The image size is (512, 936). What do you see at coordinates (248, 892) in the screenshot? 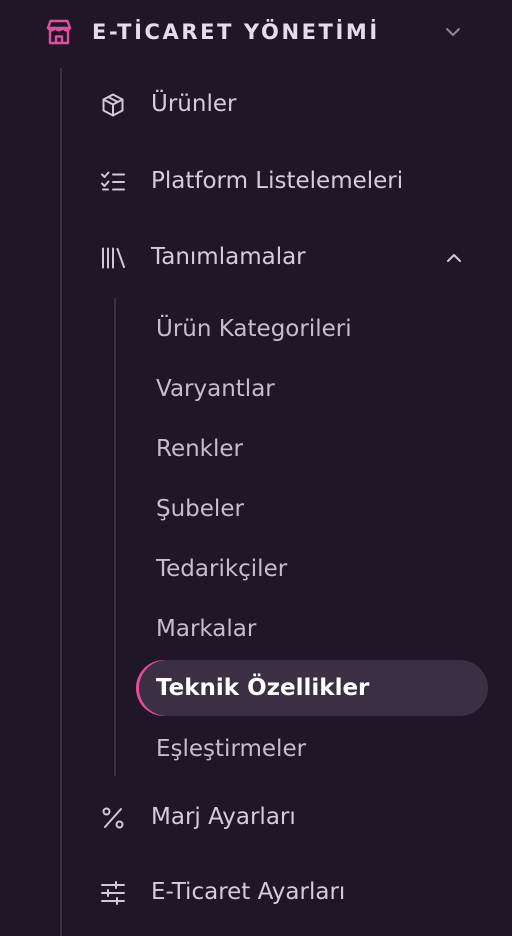
I see `nav-label-e-ticaret-ayarlari: E-Ticaret Ayarları` at bounding box center [248, 892].